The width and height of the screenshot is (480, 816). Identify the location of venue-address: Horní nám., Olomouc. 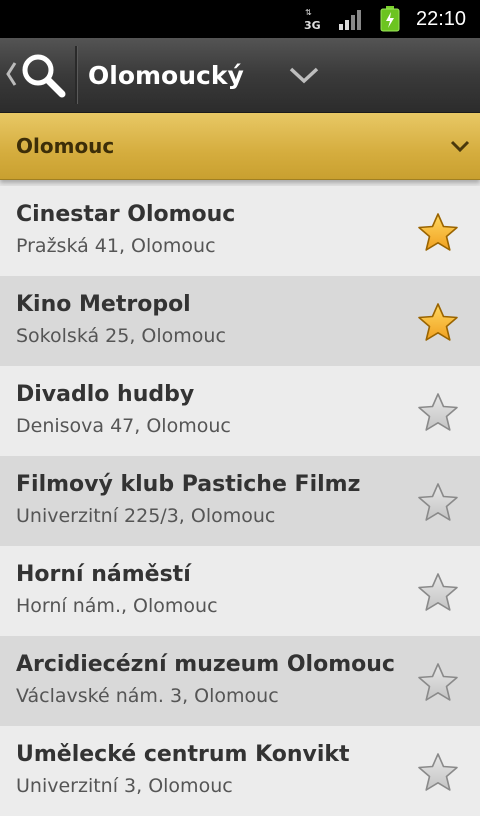
(117, 606).